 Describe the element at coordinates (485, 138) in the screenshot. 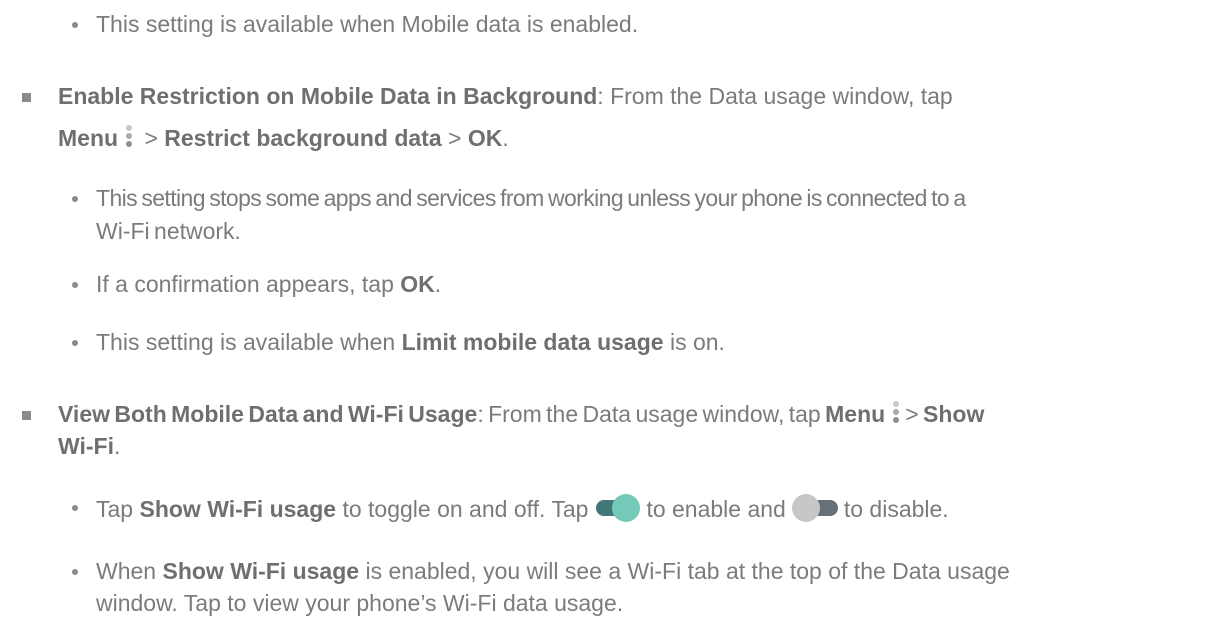

I see `ok-label: OK` at that location.